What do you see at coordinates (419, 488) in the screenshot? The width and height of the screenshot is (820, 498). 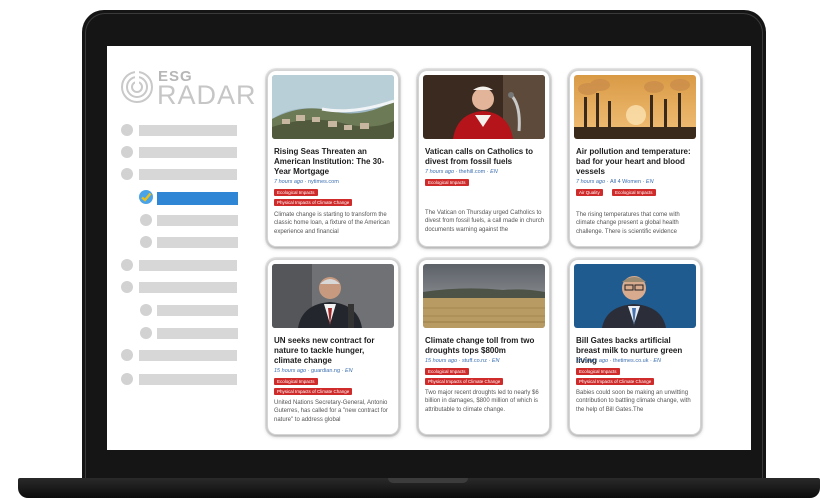 I see `laptop-base` at bounding box center [419, 488].